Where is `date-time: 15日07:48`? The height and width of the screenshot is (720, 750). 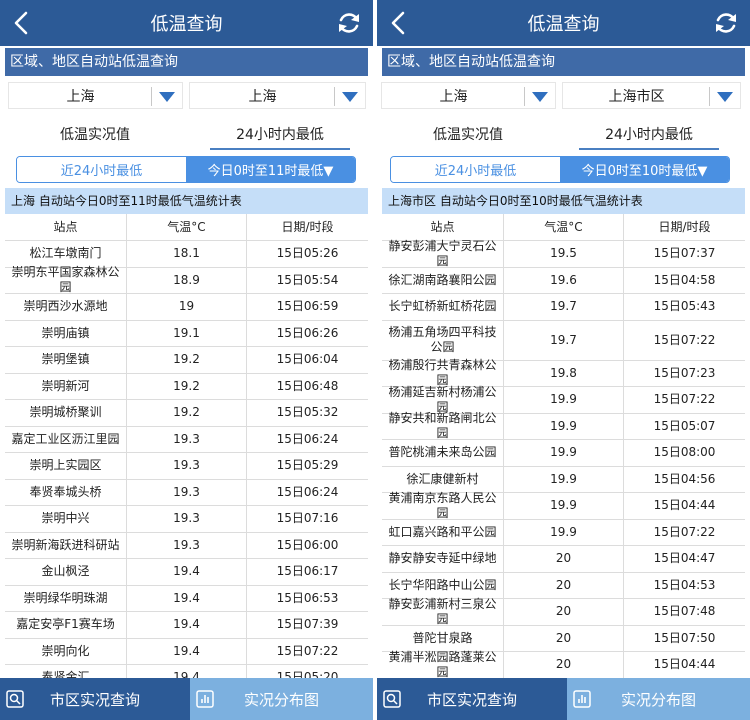 date-time: 15日07:48 is located at coordinates (684, 611).